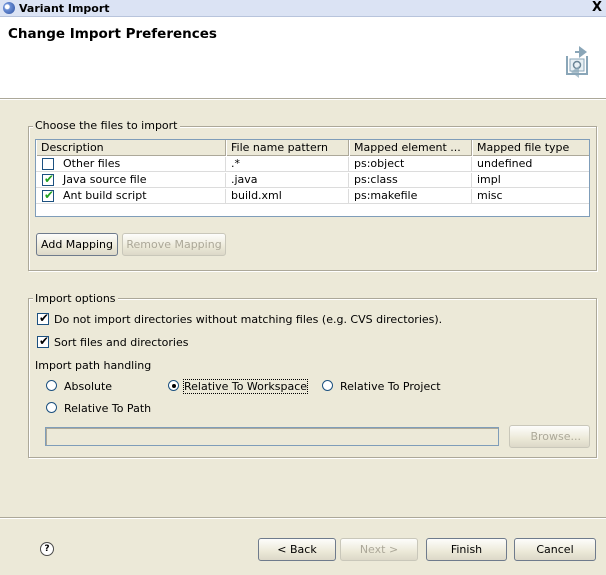  I want to click on row-file-type: misc, so click(530, 196).